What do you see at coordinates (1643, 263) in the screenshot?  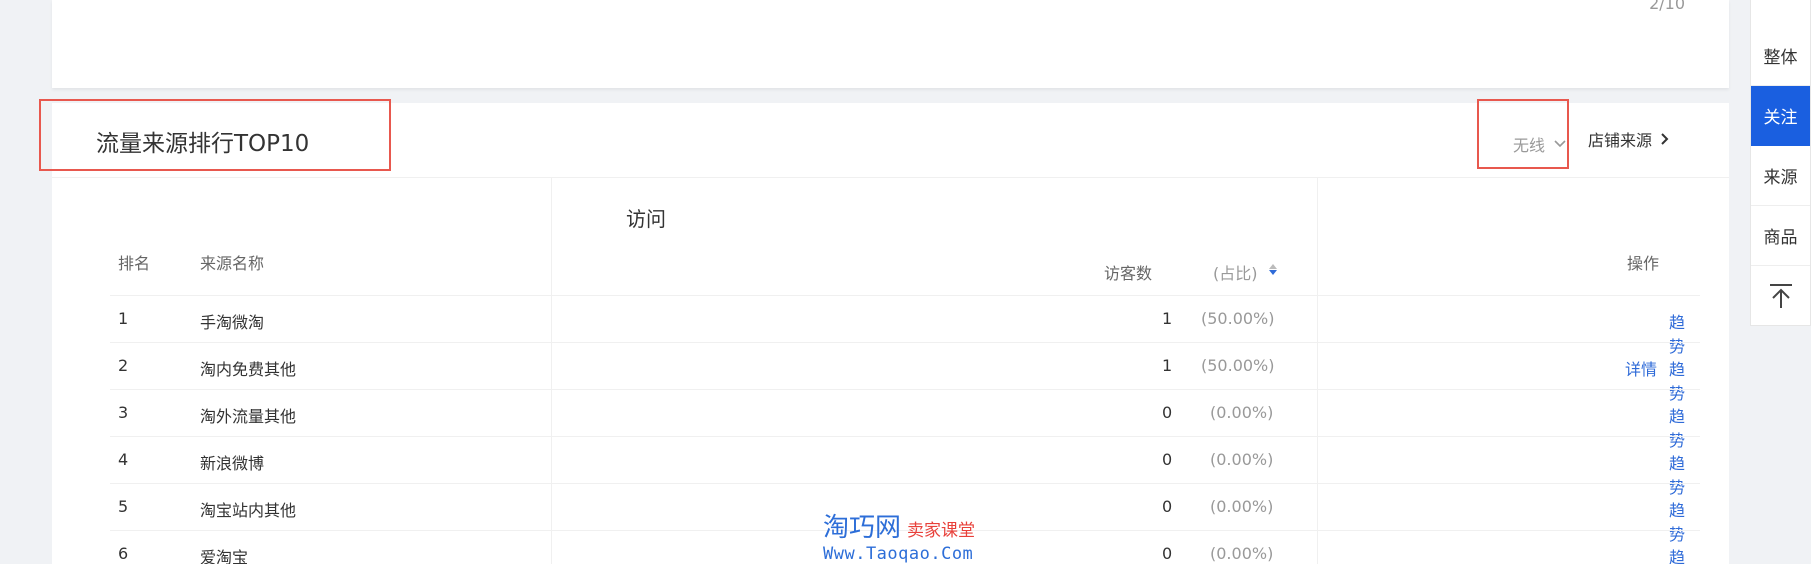 I see `actions-header: 操作` at bounding box center [1643, 263].